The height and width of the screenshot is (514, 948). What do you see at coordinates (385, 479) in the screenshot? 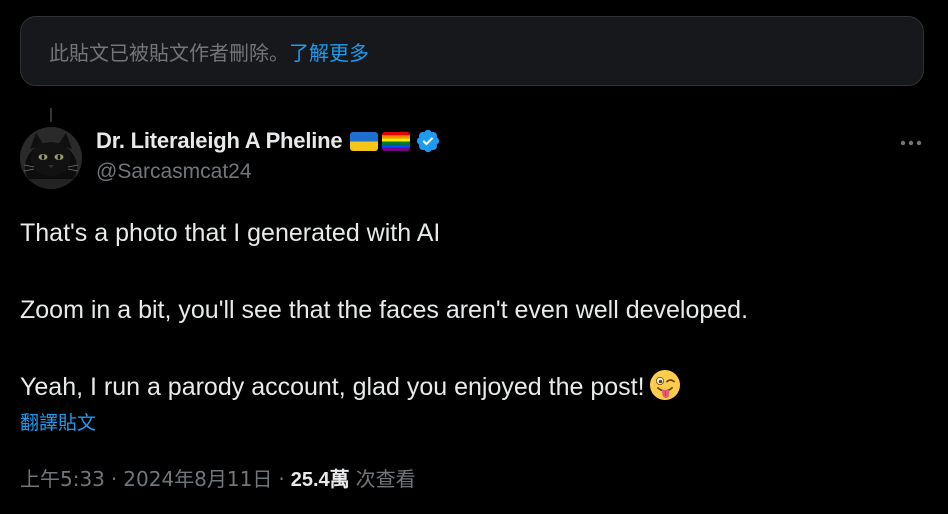
I see `views-label: 次查看` at bounding box center [385, 479].